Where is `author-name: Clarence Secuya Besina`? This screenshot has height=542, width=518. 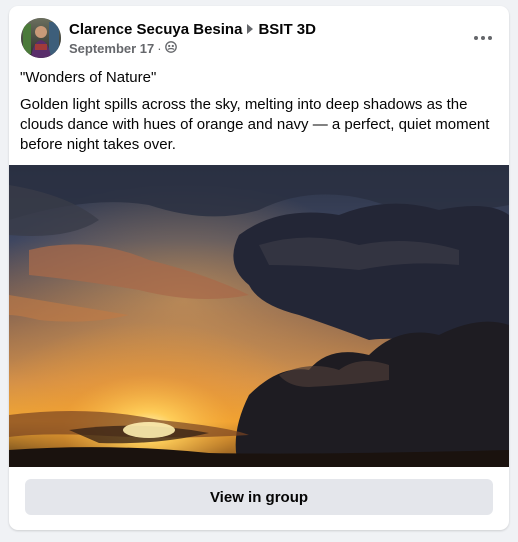
author-name: Clarence Secuya Besina is located at coordinates (155, 29).